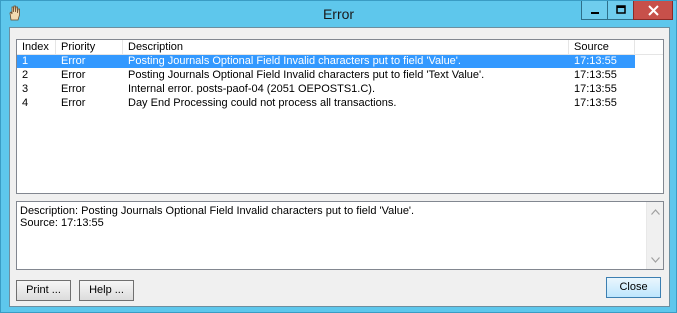 The width and height of the screenshot is (677, 313). Describe the element at coordinates (25, 89) in the screenshot. I see `cell-index: 3` at that location.